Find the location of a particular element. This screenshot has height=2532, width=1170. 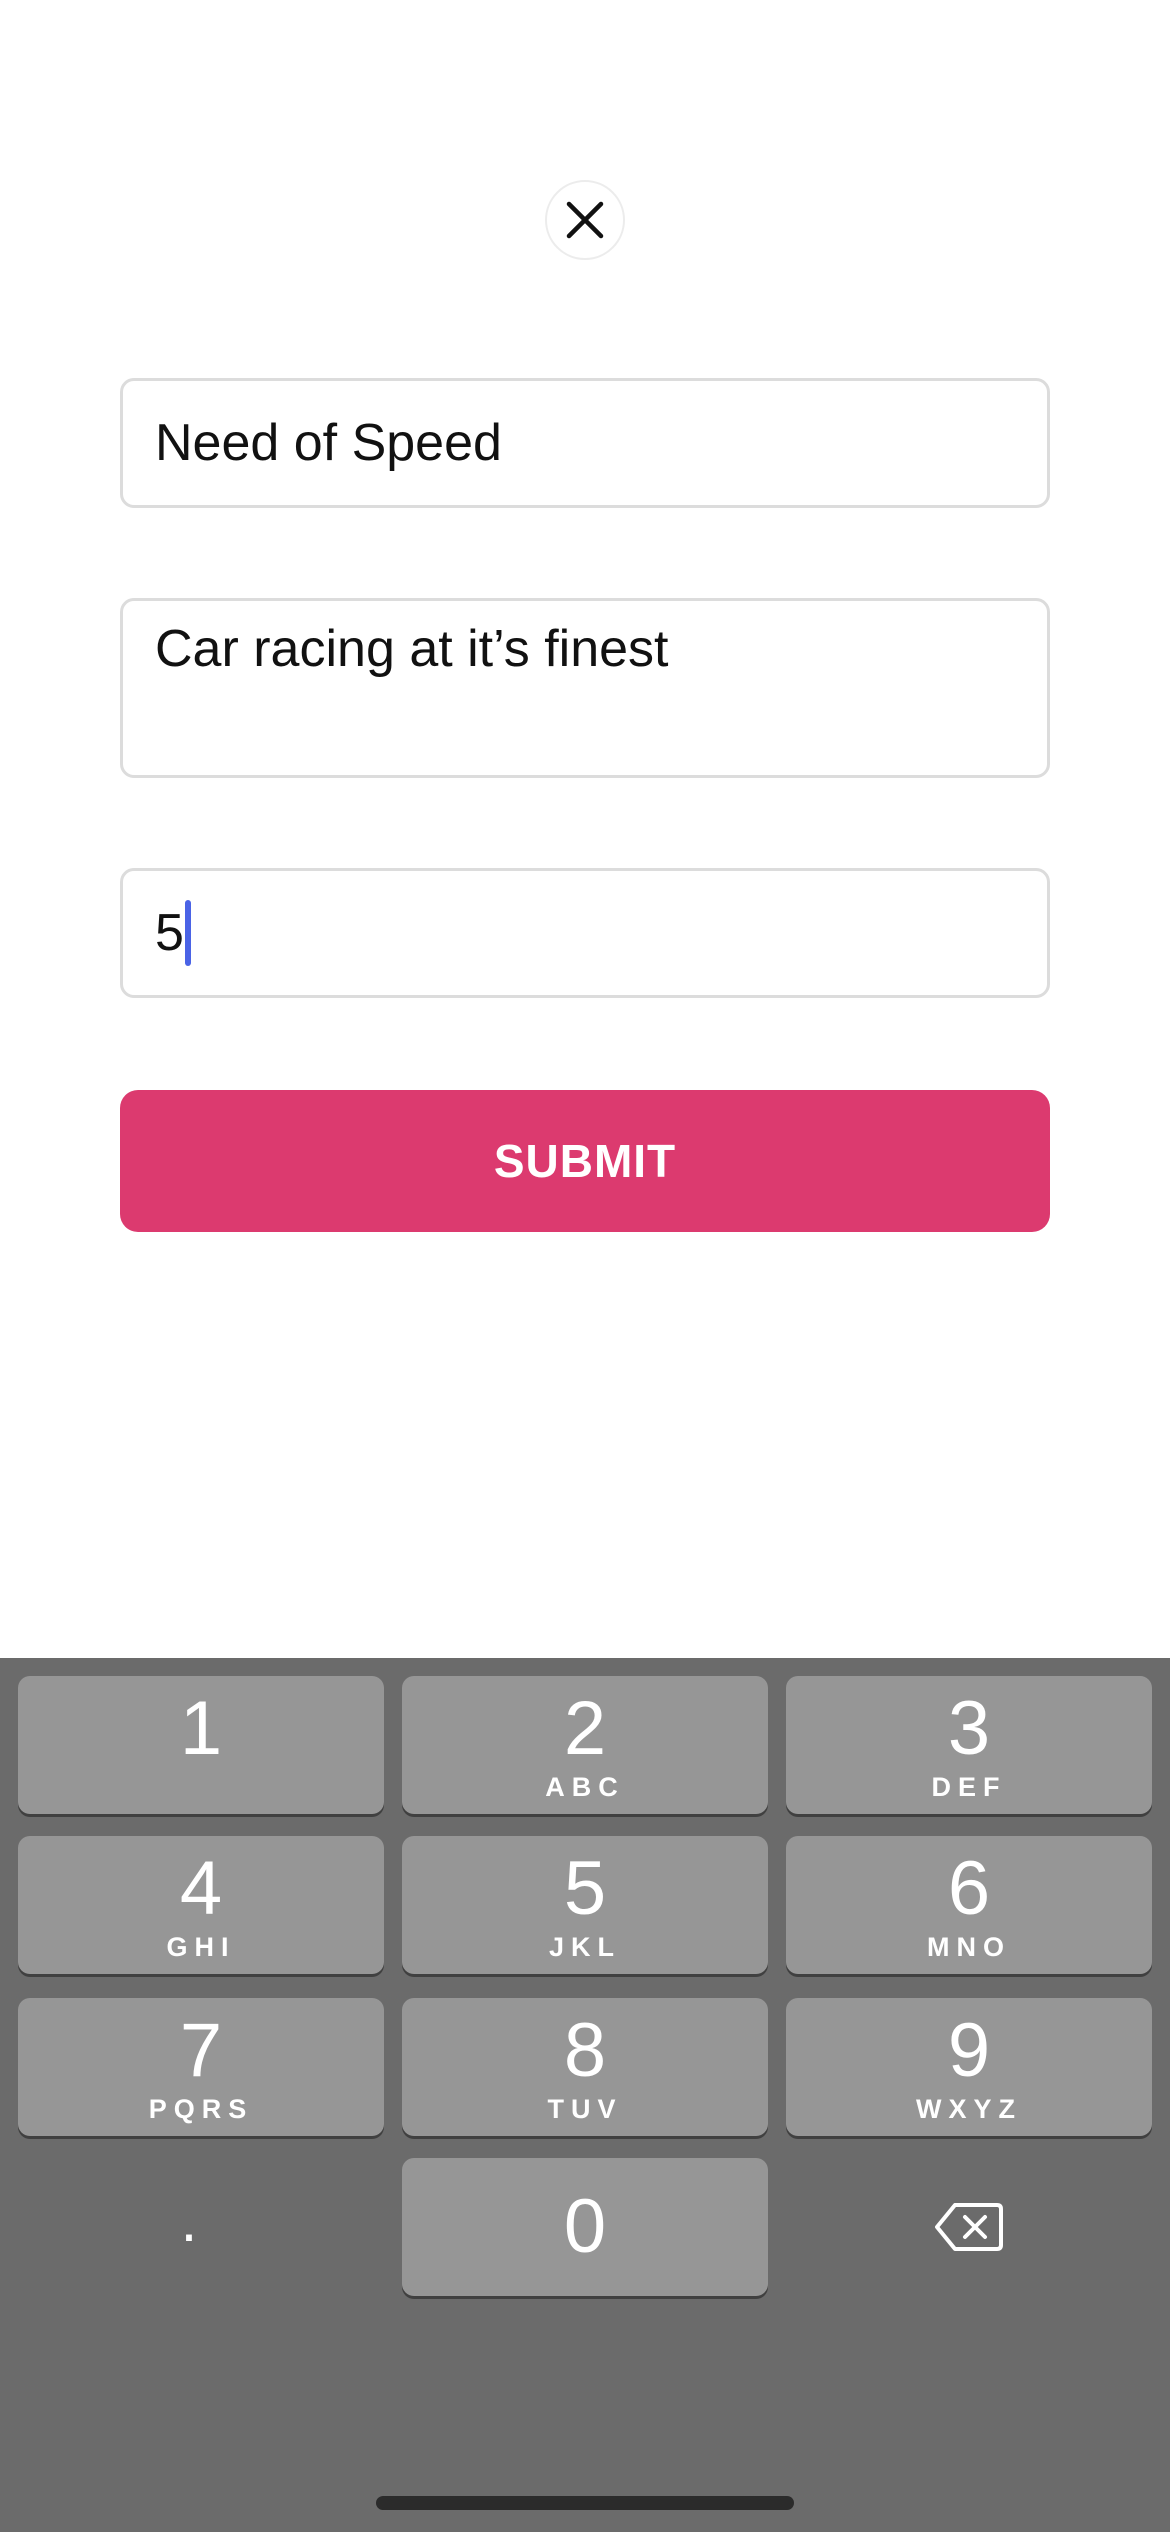

key-letters: DEF is located at coordinates (969, 1787).